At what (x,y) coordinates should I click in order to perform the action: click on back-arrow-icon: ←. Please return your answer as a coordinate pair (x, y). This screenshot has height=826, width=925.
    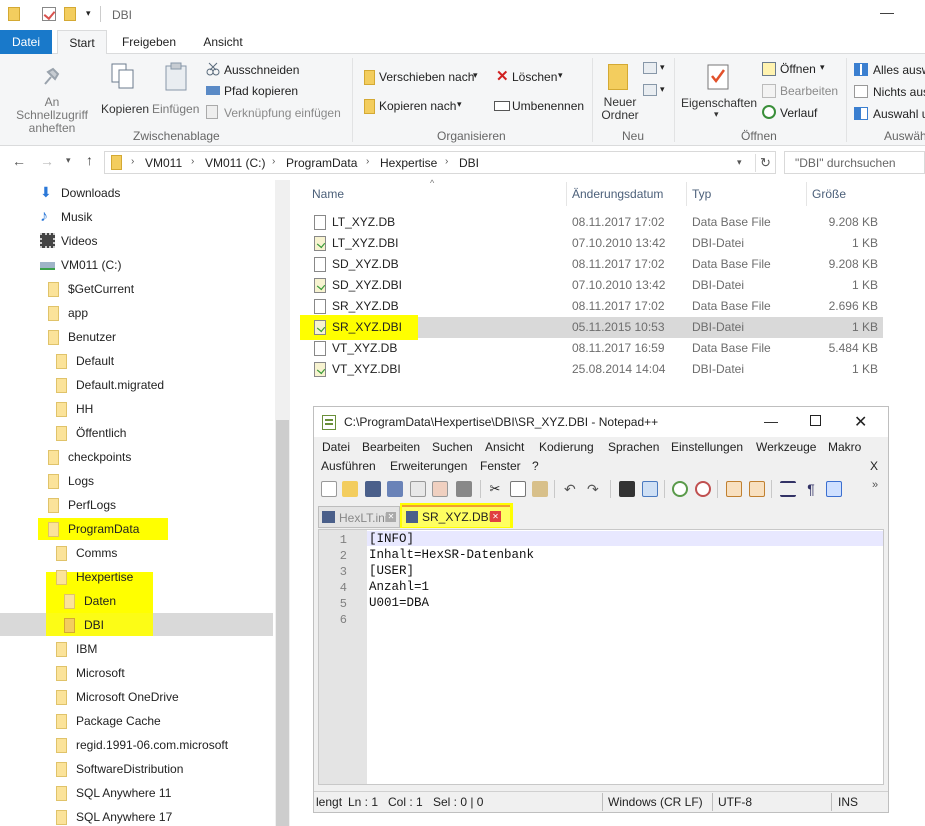
    Looking at the image, I should click on (19, 161).